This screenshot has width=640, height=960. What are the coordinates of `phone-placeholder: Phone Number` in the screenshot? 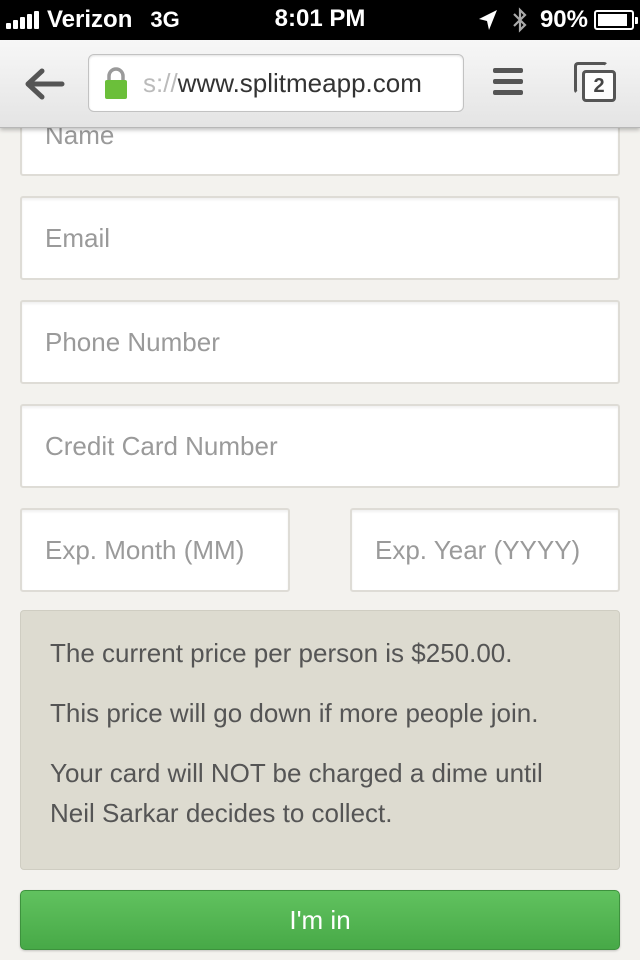 It's located at (132, 341).